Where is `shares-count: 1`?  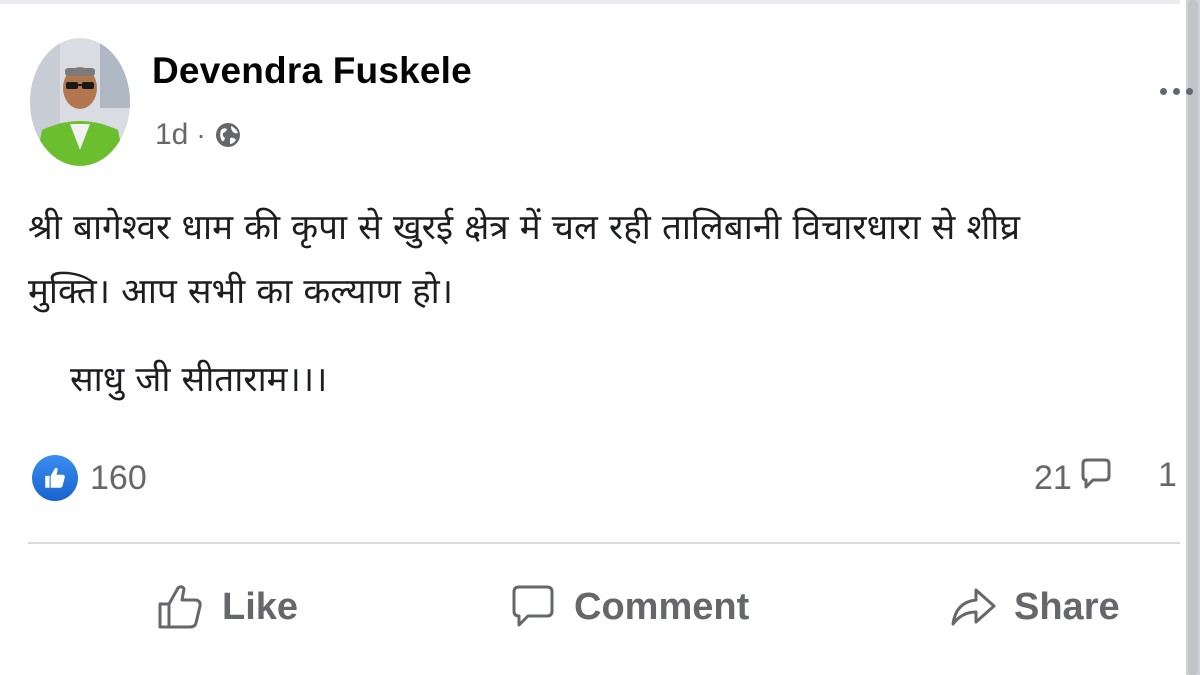
shares-count: 1 is located at coordinates (1167, 475).